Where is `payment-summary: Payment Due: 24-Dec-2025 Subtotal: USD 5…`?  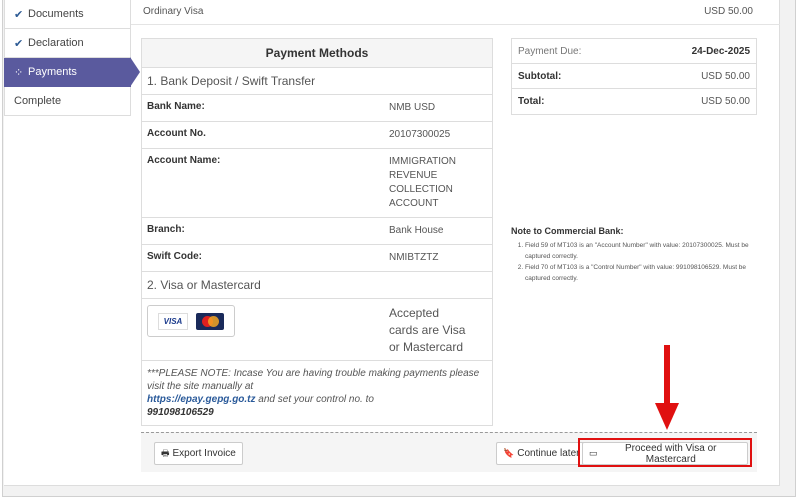 payment-summary: Payment Due: 24-Dec-2025 Subtotal: USD 5… is located at coordinates (634, 76).